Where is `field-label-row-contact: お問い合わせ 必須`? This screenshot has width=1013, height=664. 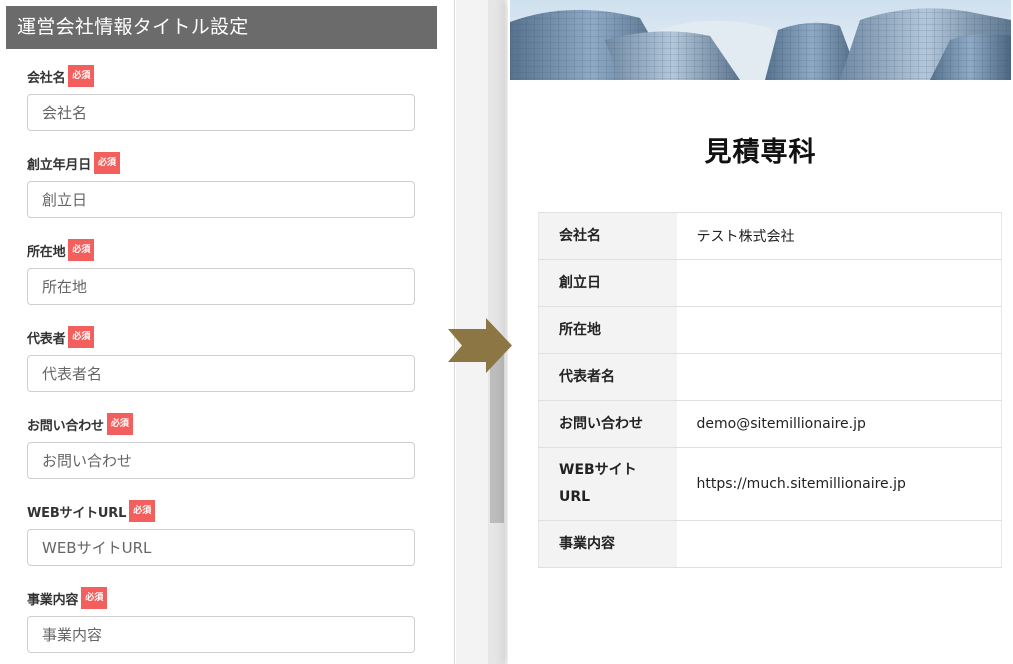
field-label-row-contact: お問い合わせ 必須 is located at coordinates (80, 424).